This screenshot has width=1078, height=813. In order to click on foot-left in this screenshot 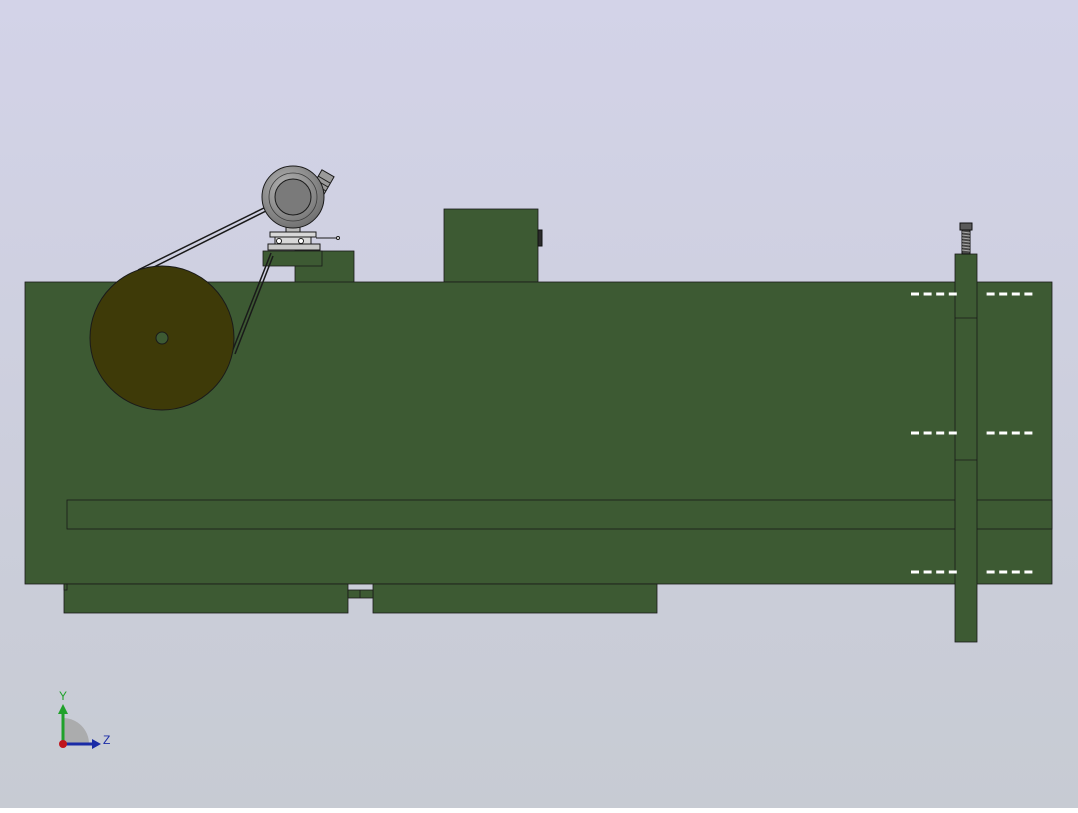, I will do `click(206, 598)`.